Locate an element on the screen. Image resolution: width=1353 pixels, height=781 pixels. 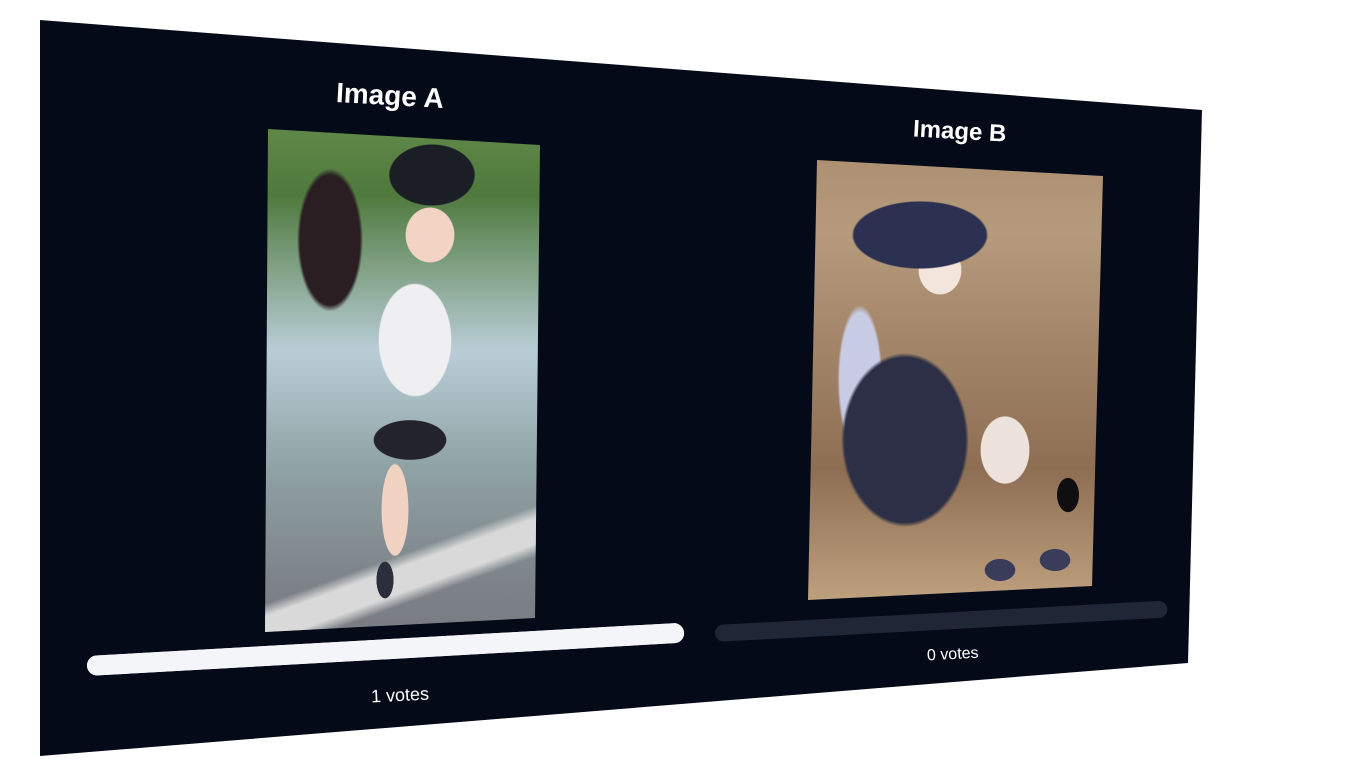
option-b-title: Image B is located at coordinates (960, 131).